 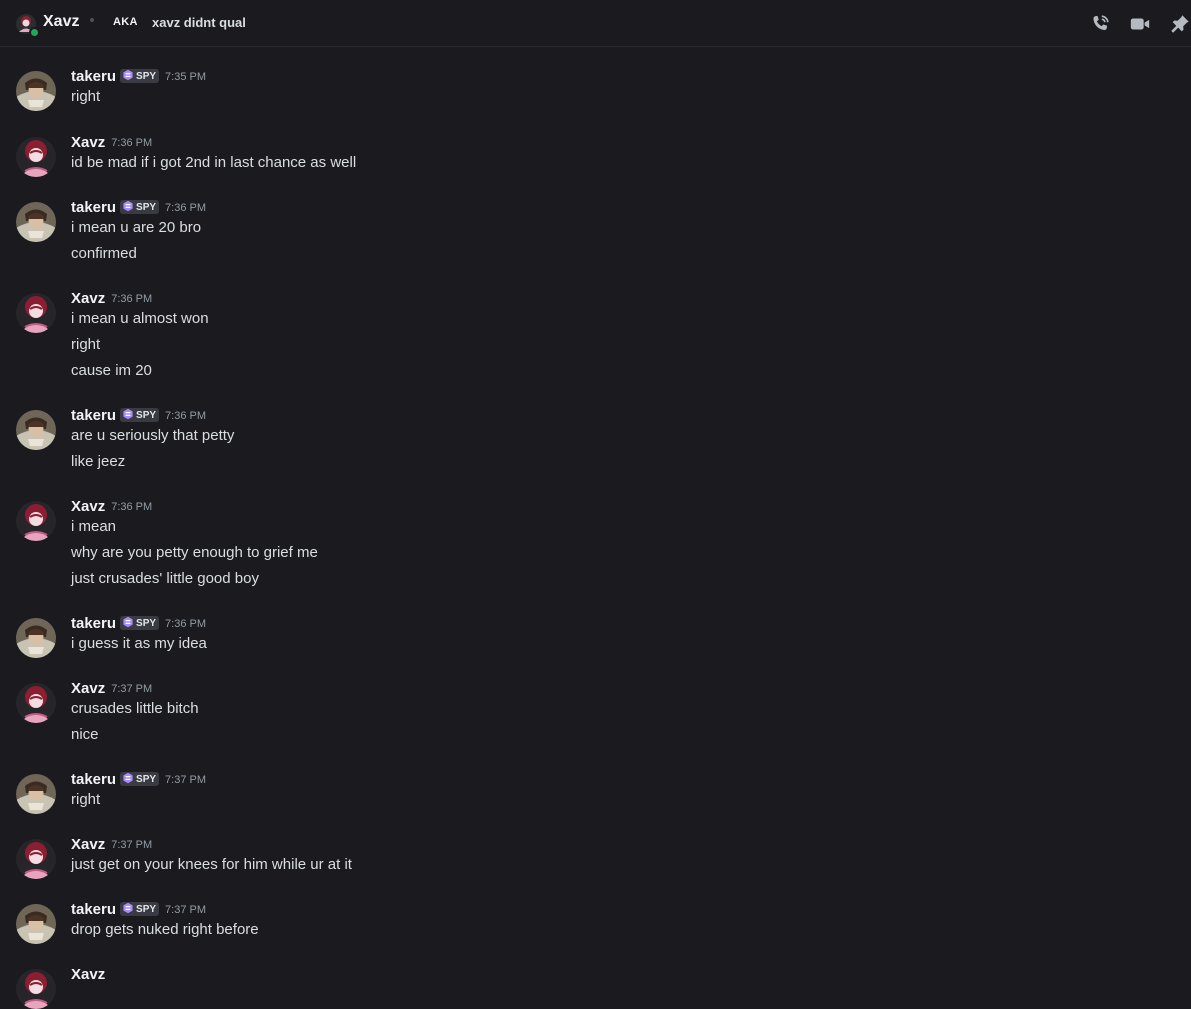 What do you see at coordinates (139, 643) in the screenshot?
I see `message-line: i guess it as my idea` at bounding box center [139, 643].